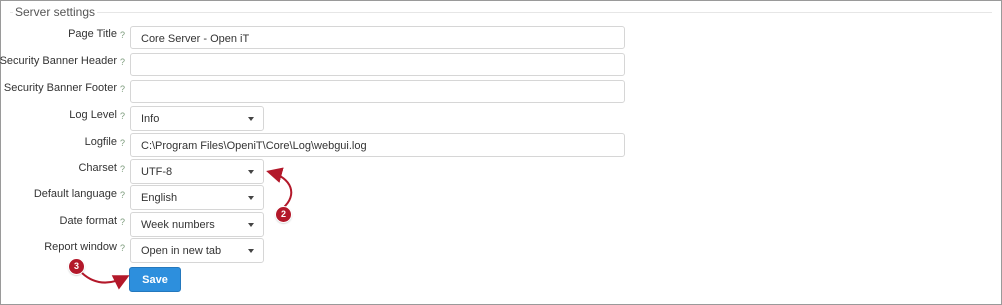  I want to click on report-window-select: Open in new tab, so click(197, 250).